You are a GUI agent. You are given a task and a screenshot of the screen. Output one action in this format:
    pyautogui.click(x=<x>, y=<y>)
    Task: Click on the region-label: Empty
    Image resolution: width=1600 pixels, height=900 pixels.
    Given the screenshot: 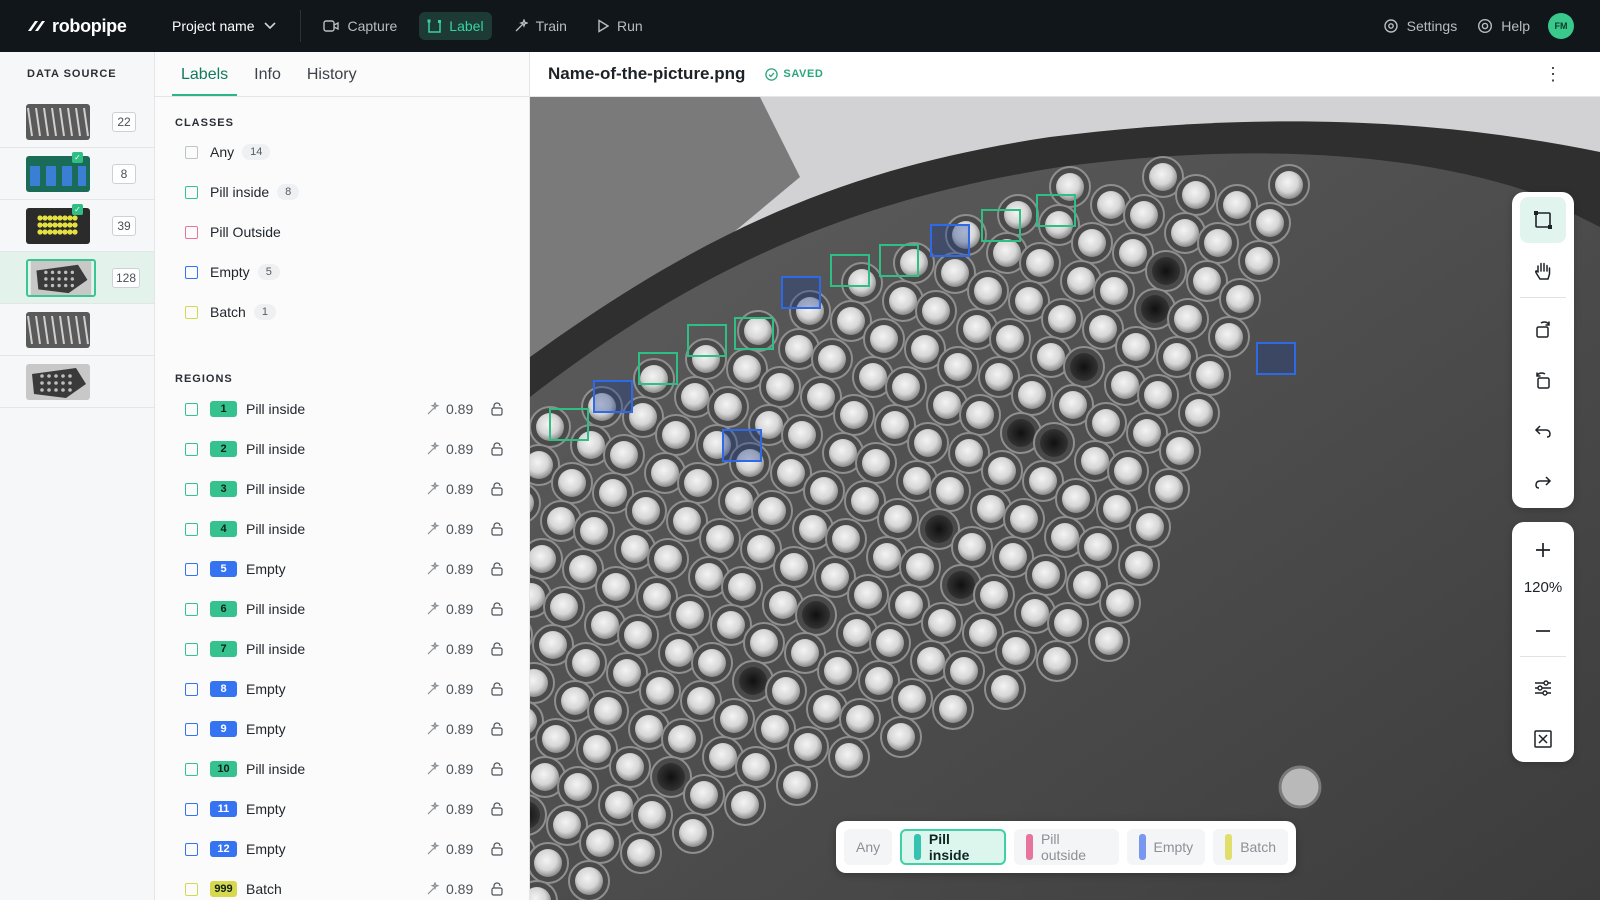 What is the action you would take?
    pyautogui.click(x=266, y=849)
    